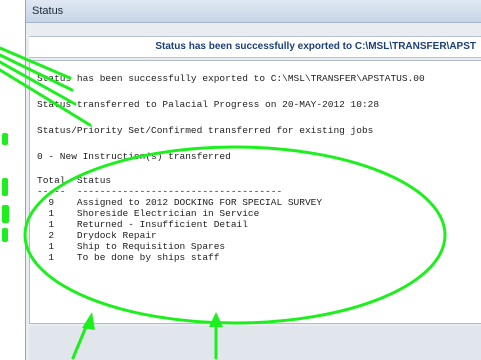 This screenshot has width=481, height=360. I want to click on log-line: 1 To be done by ships staff, so click(128, 257).